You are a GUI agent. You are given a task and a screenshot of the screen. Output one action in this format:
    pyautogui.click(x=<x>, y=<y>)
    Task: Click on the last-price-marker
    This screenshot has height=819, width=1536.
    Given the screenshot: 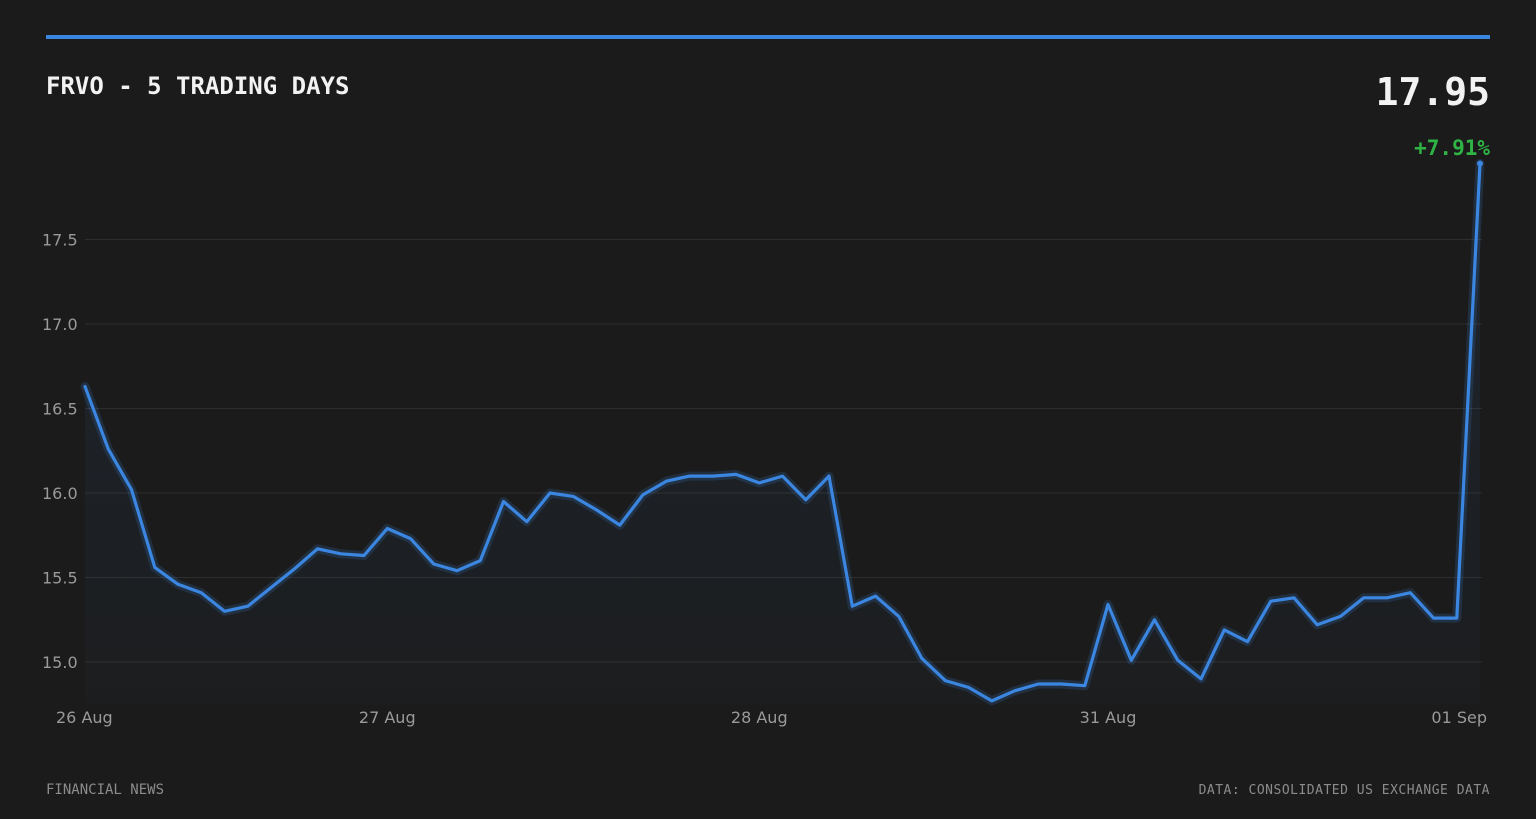 What is the action you would take?
    pyautogui.click(x=1480, y=163)
    